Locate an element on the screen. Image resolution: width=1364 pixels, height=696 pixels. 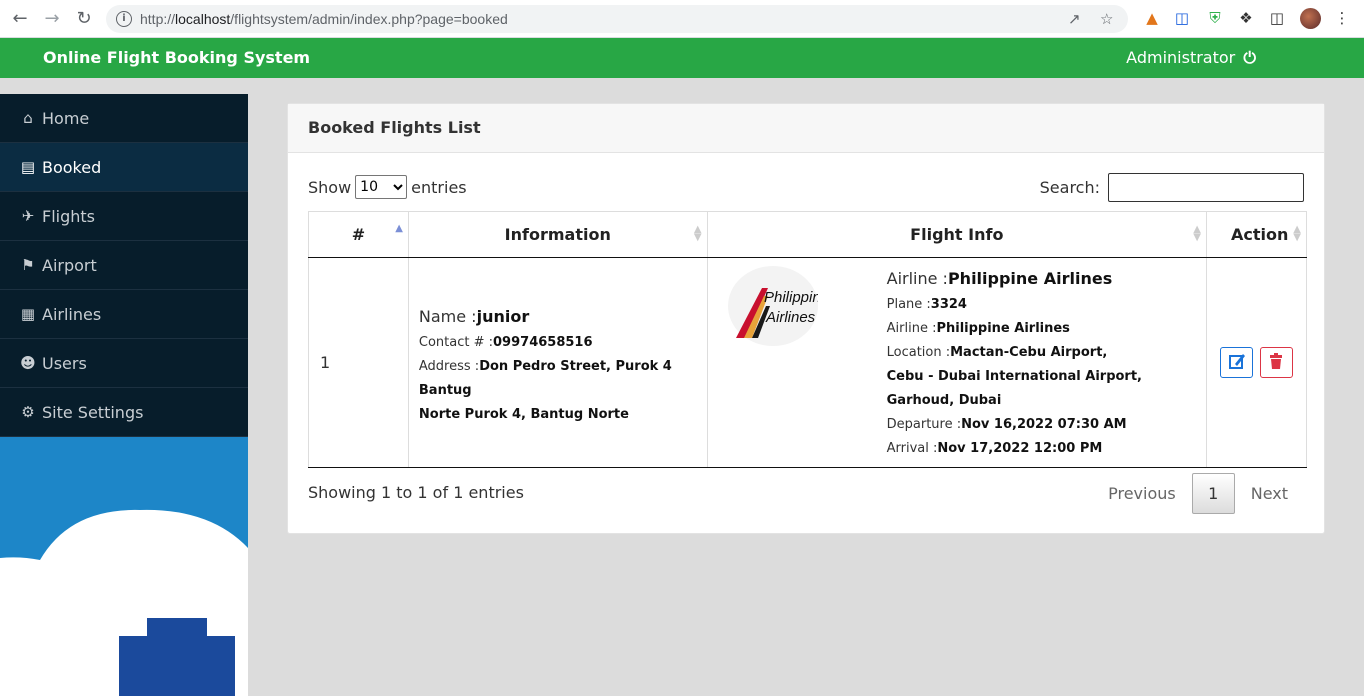
sidebar-item-label: Home is located at coordinates (66, 118).